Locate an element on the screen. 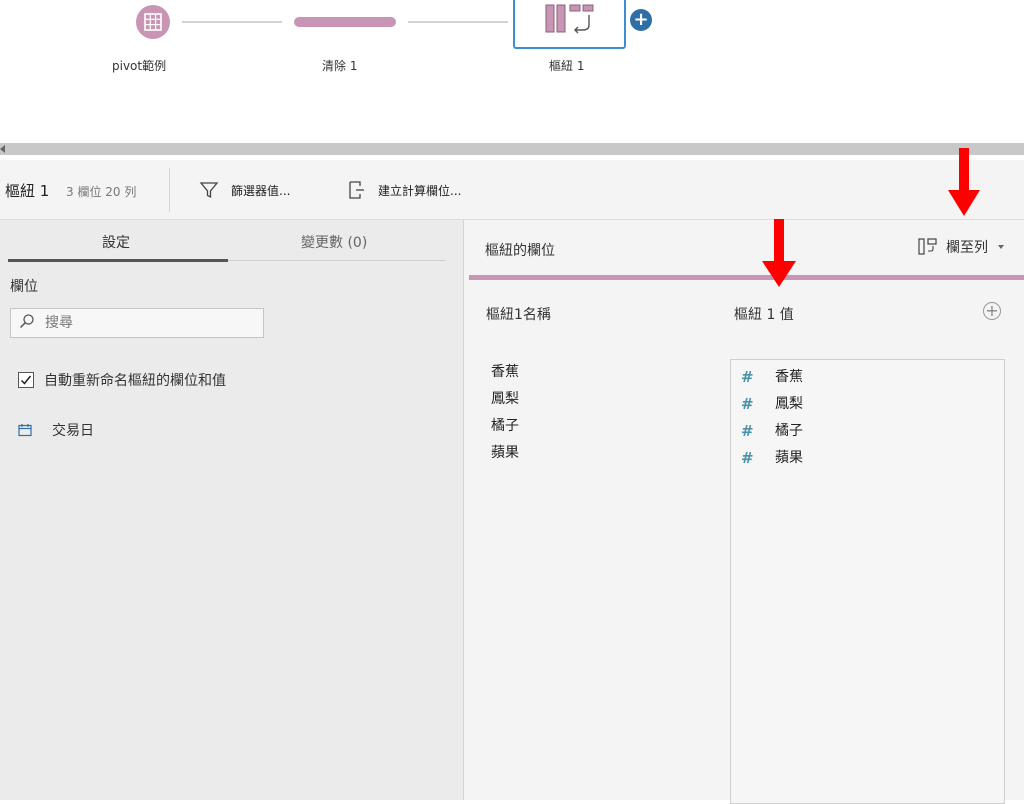 The width and height of the screenshot is (1024, 804). pivot-name-item: 鳳梨 is located at coordinates (505, 402).